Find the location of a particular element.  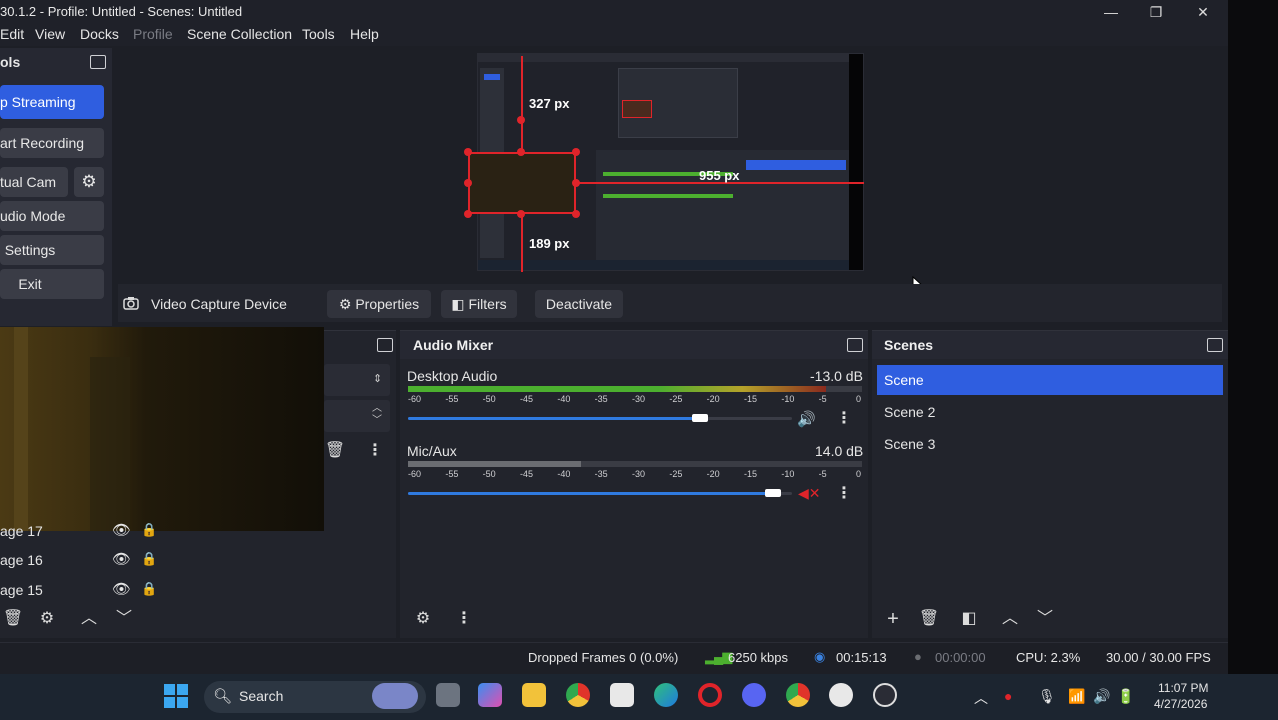

chevron-updown-icon: ︿ ﹀ is located at coordinates (377, 415).